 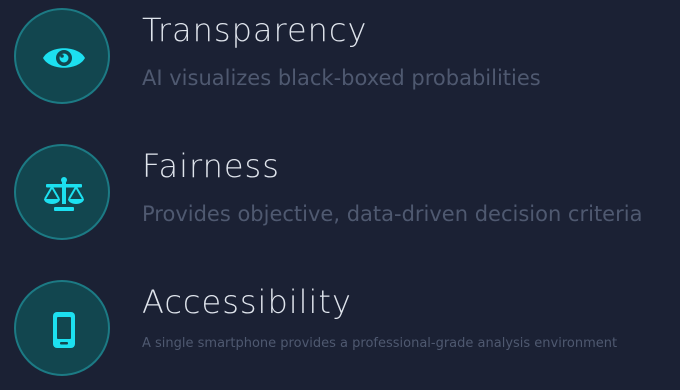 What do you see at coordinates (247, 302) in the screenshot?
I see `feature-title: Accessibility` at bounding box center [247, 302].